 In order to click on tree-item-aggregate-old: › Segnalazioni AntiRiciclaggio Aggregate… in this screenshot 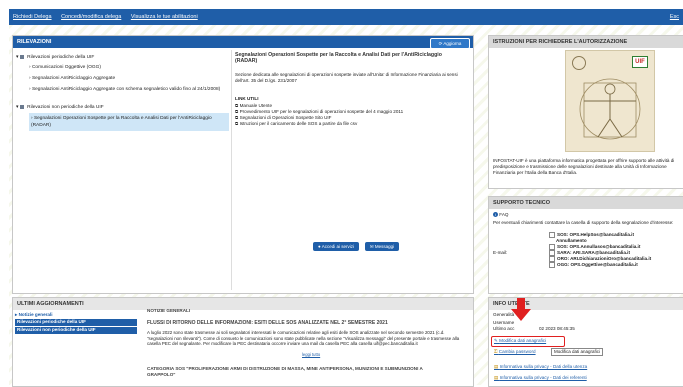, I will do `click(125, 89)`.